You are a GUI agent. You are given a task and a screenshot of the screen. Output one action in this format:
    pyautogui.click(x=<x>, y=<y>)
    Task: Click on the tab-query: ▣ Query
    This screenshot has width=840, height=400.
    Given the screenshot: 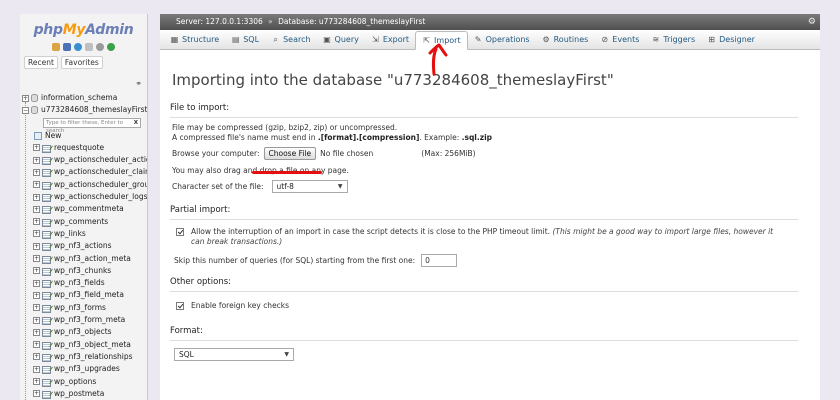 What is the action you would take?
    pyautogui.click(x=341, y=40)
    